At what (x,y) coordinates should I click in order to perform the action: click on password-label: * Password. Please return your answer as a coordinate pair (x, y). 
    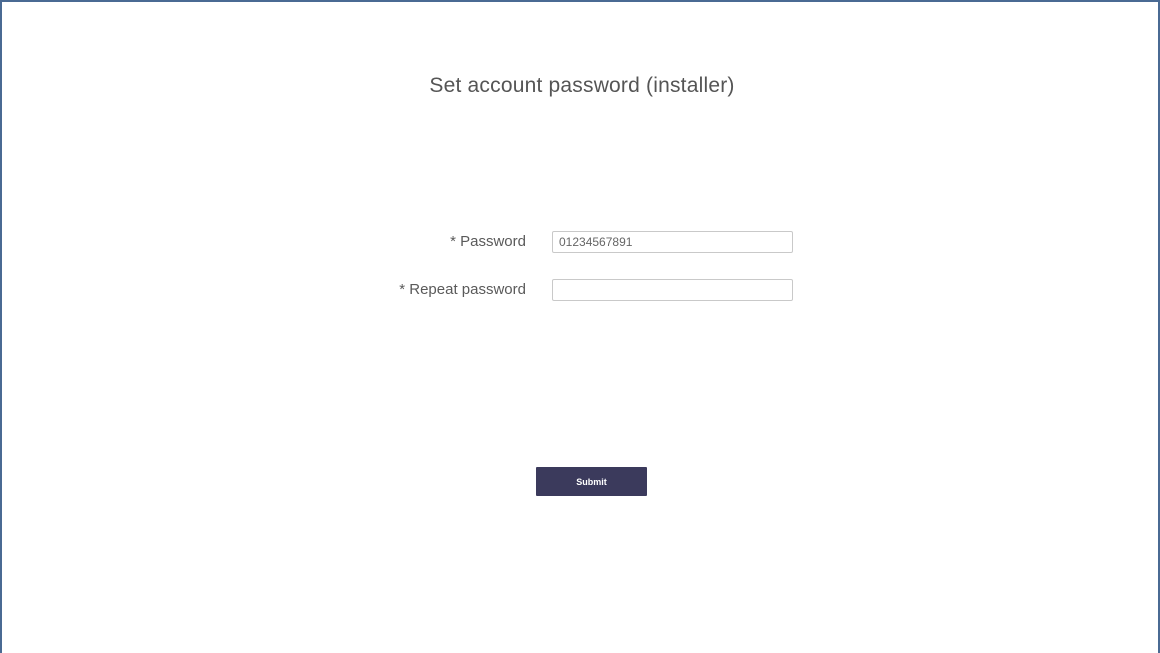
    Looking at the image, I should click on (488, 241).